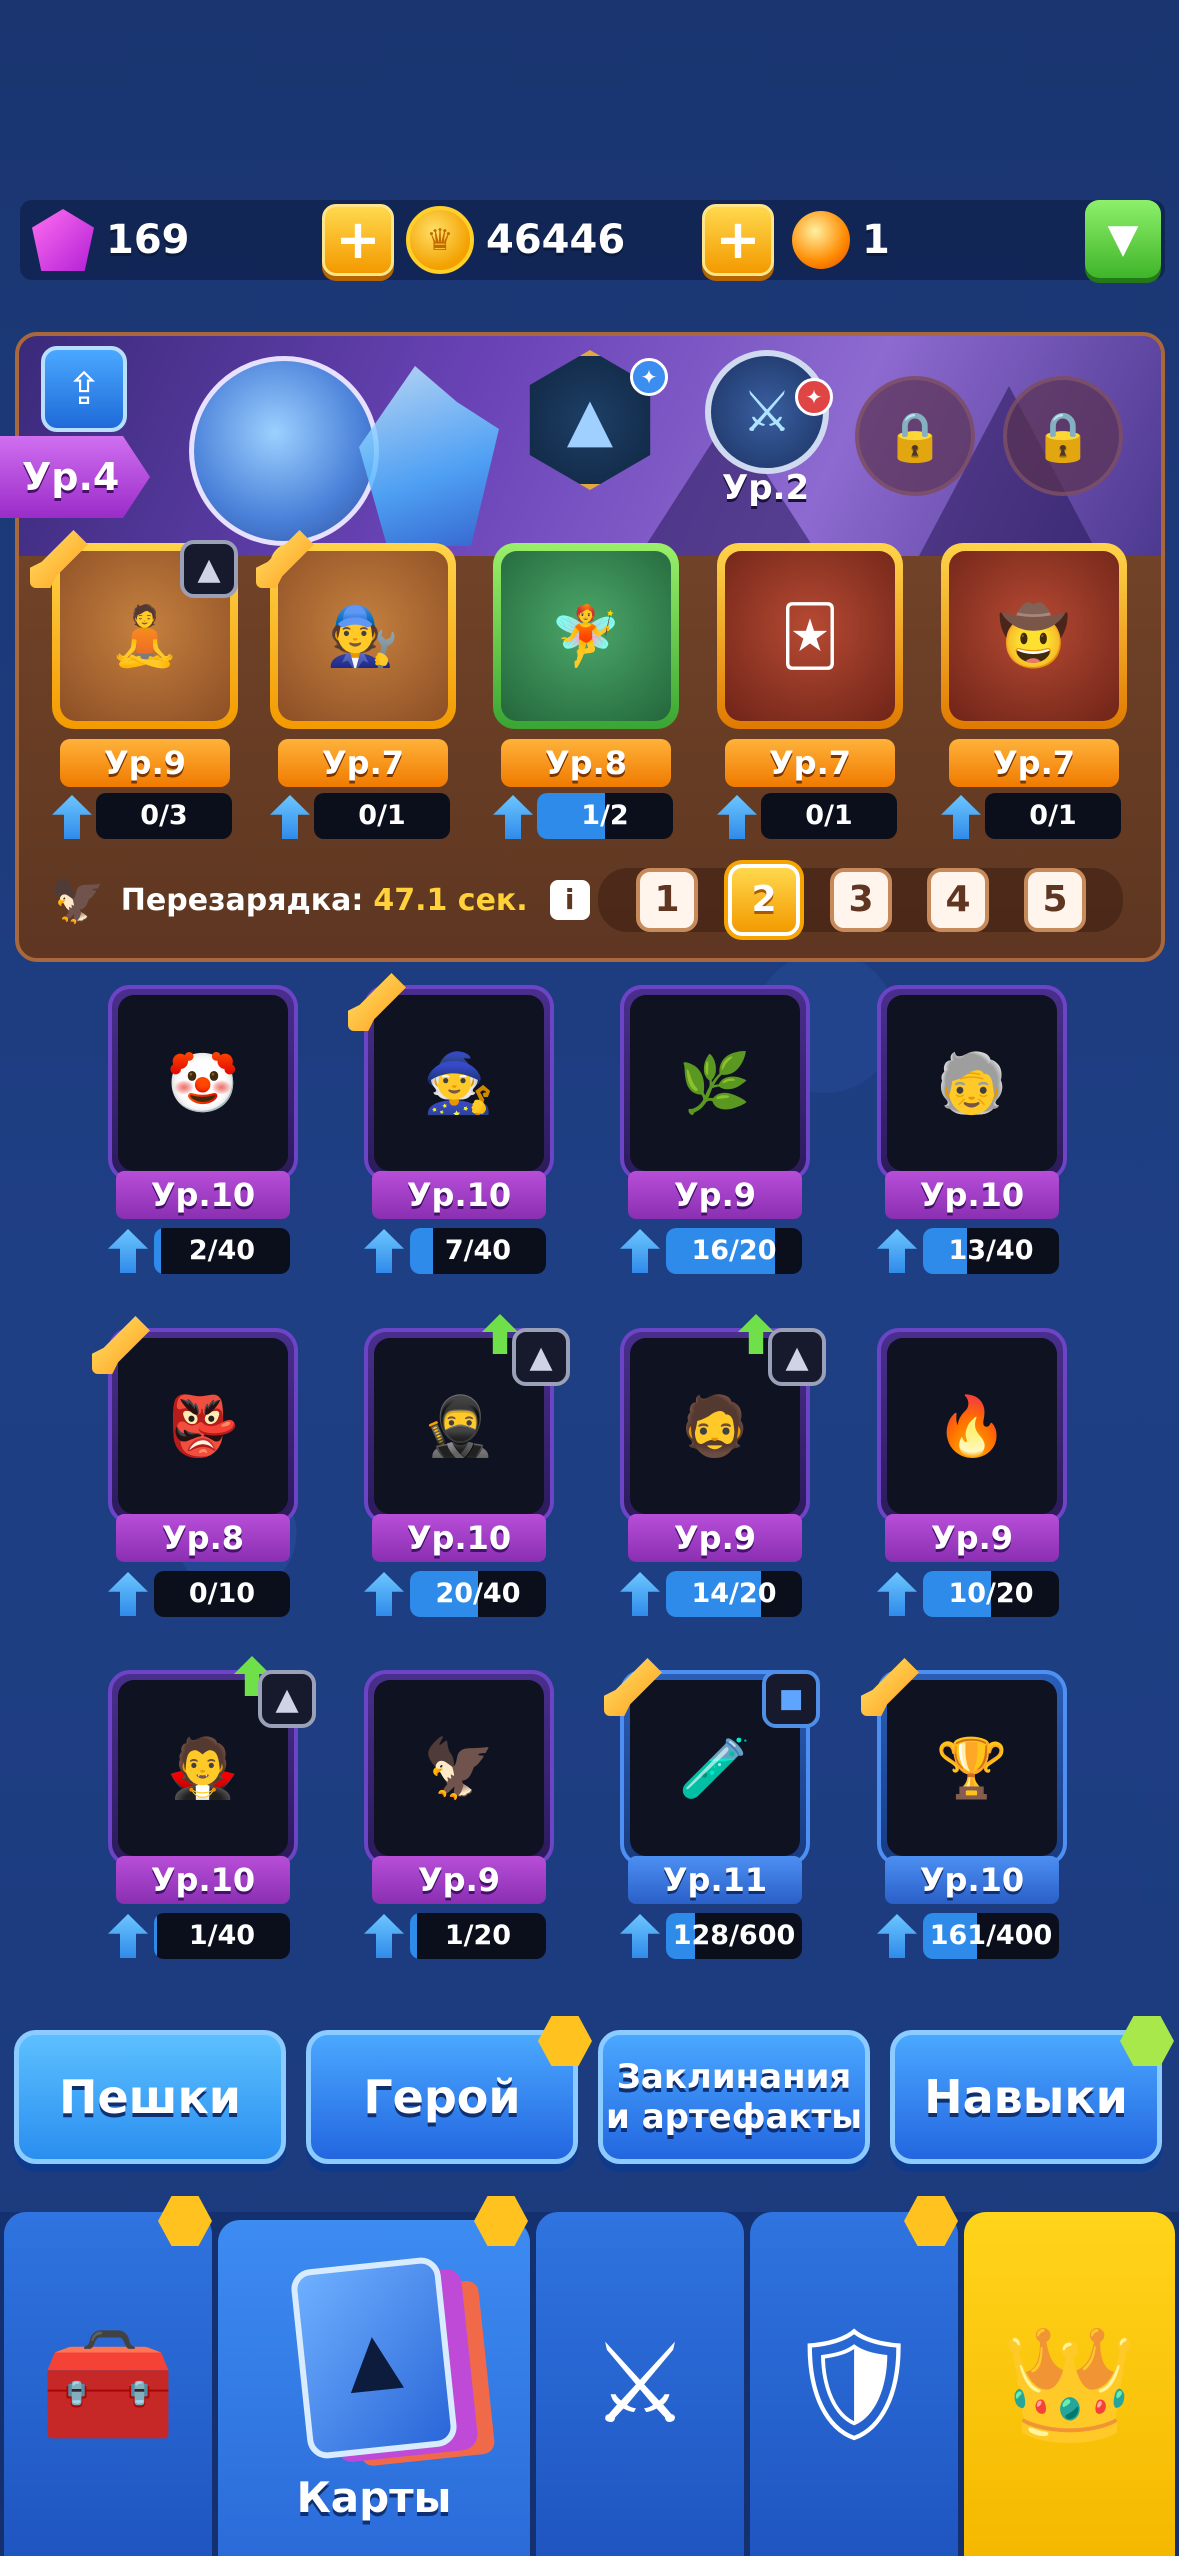  I want to click on card-level: Ур.11, so click(715, 1880).